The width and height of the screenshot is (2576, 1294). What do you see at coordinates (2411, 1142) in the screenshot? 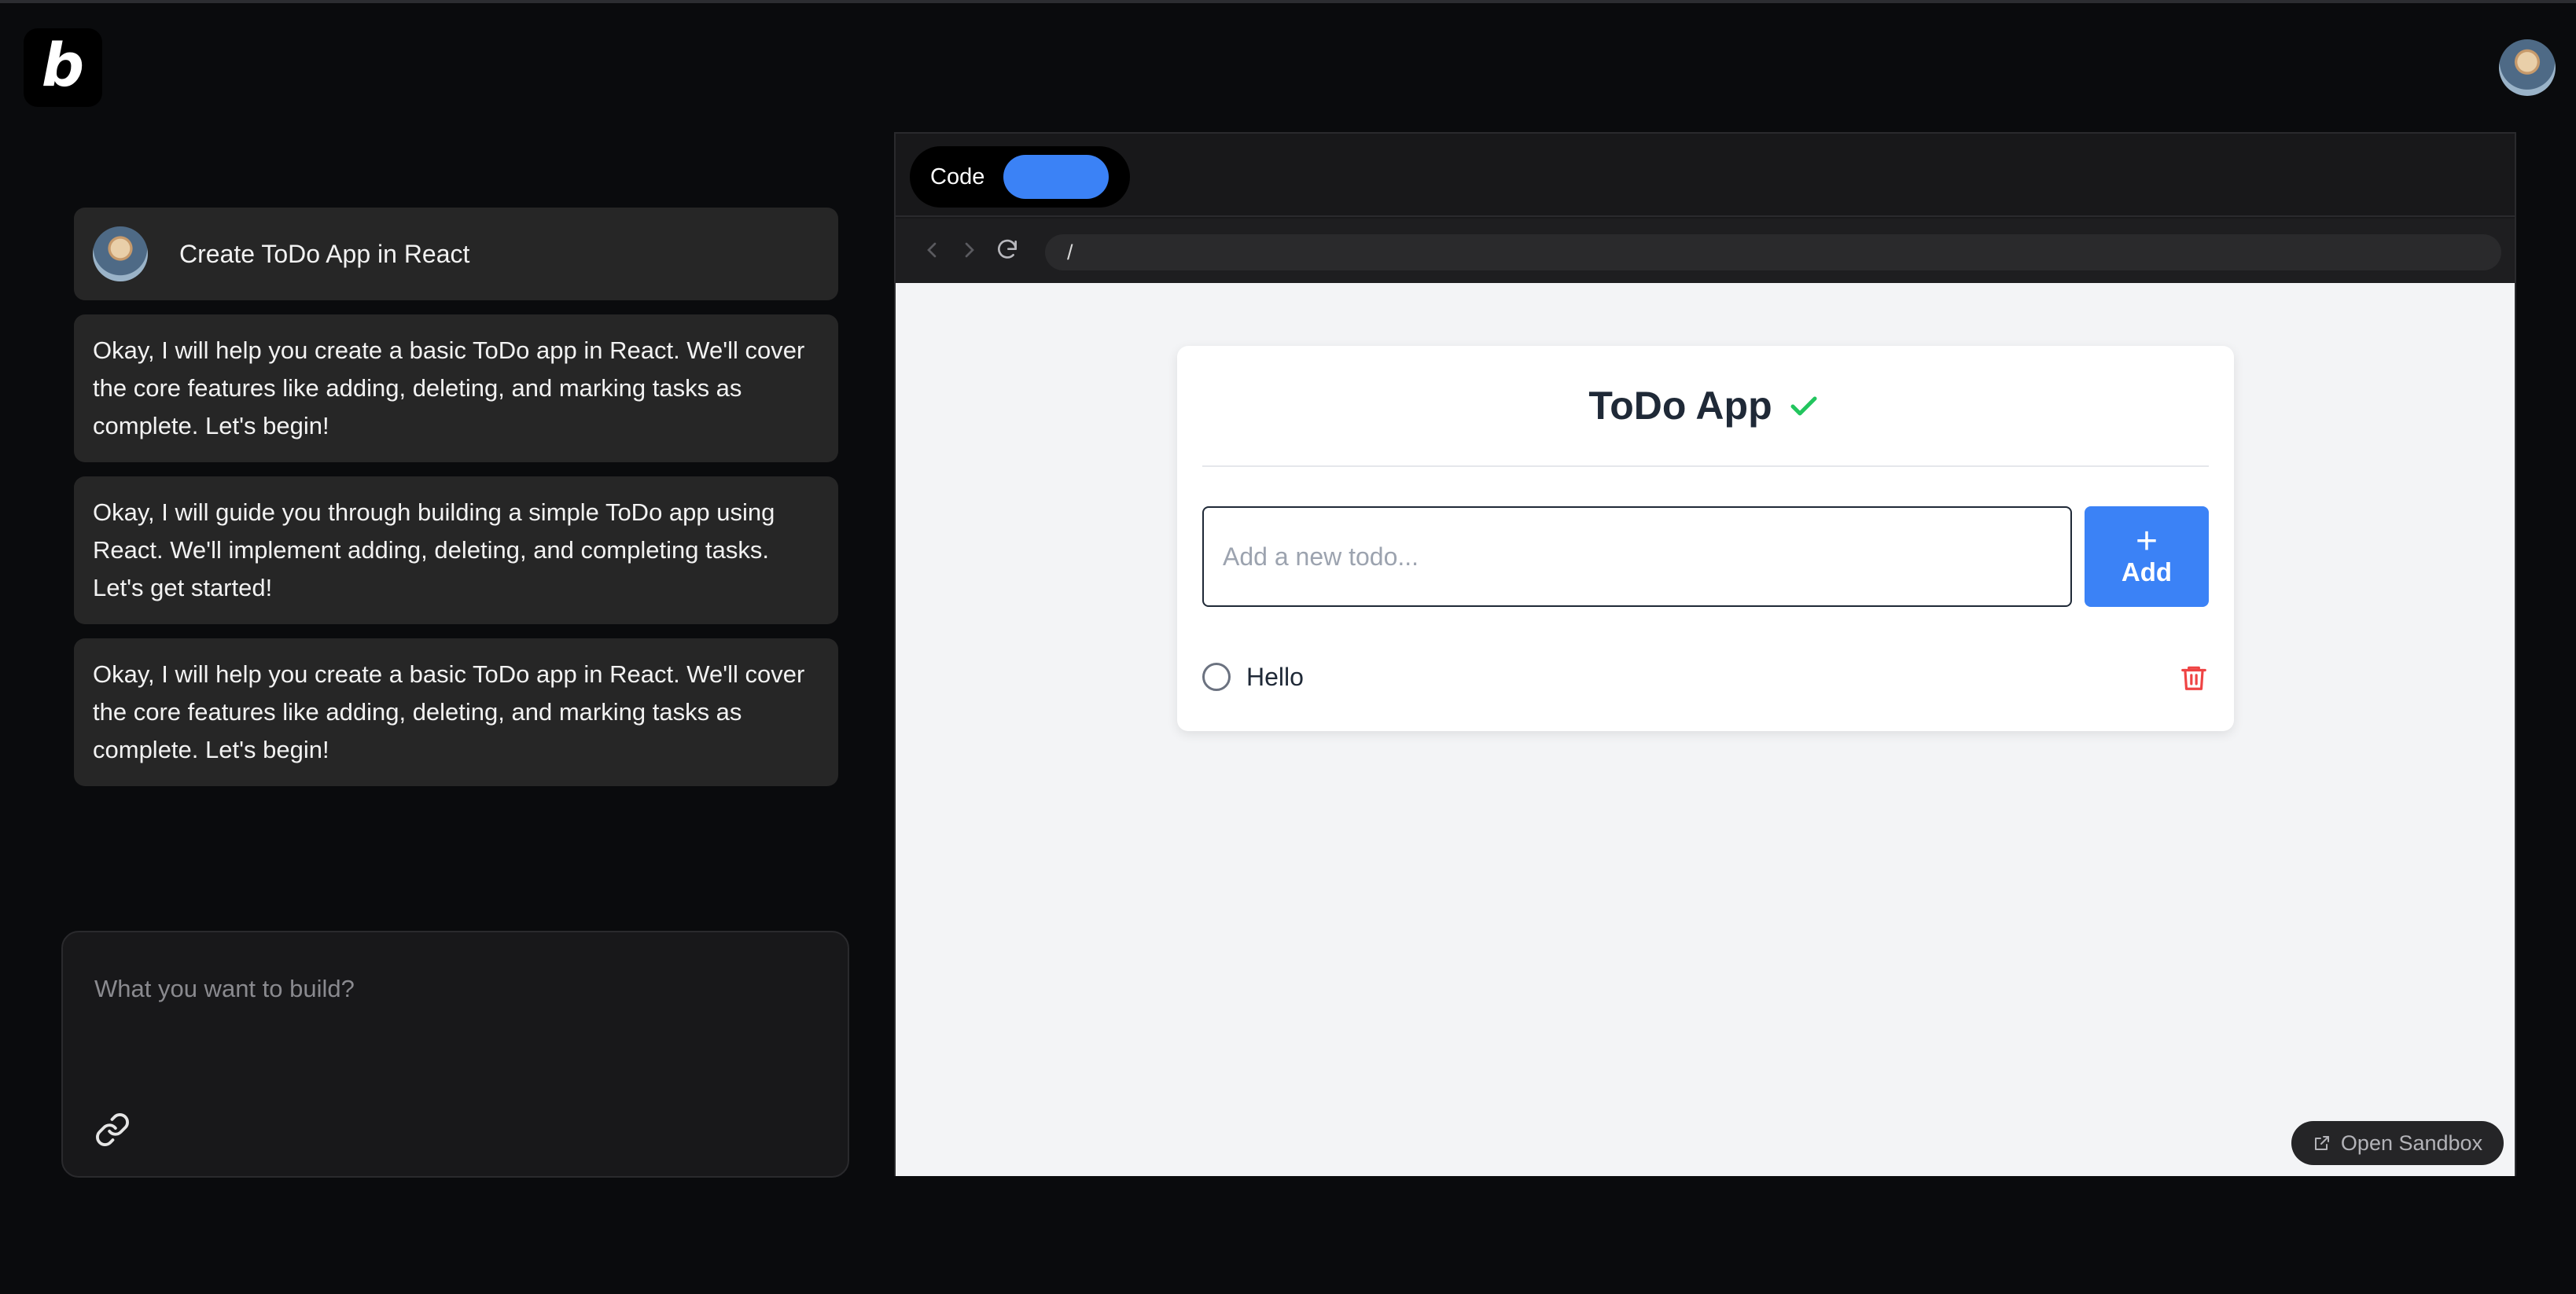
I see `open-sandbox-label: Open Sandbox` at bounding box center [2411, 1142].